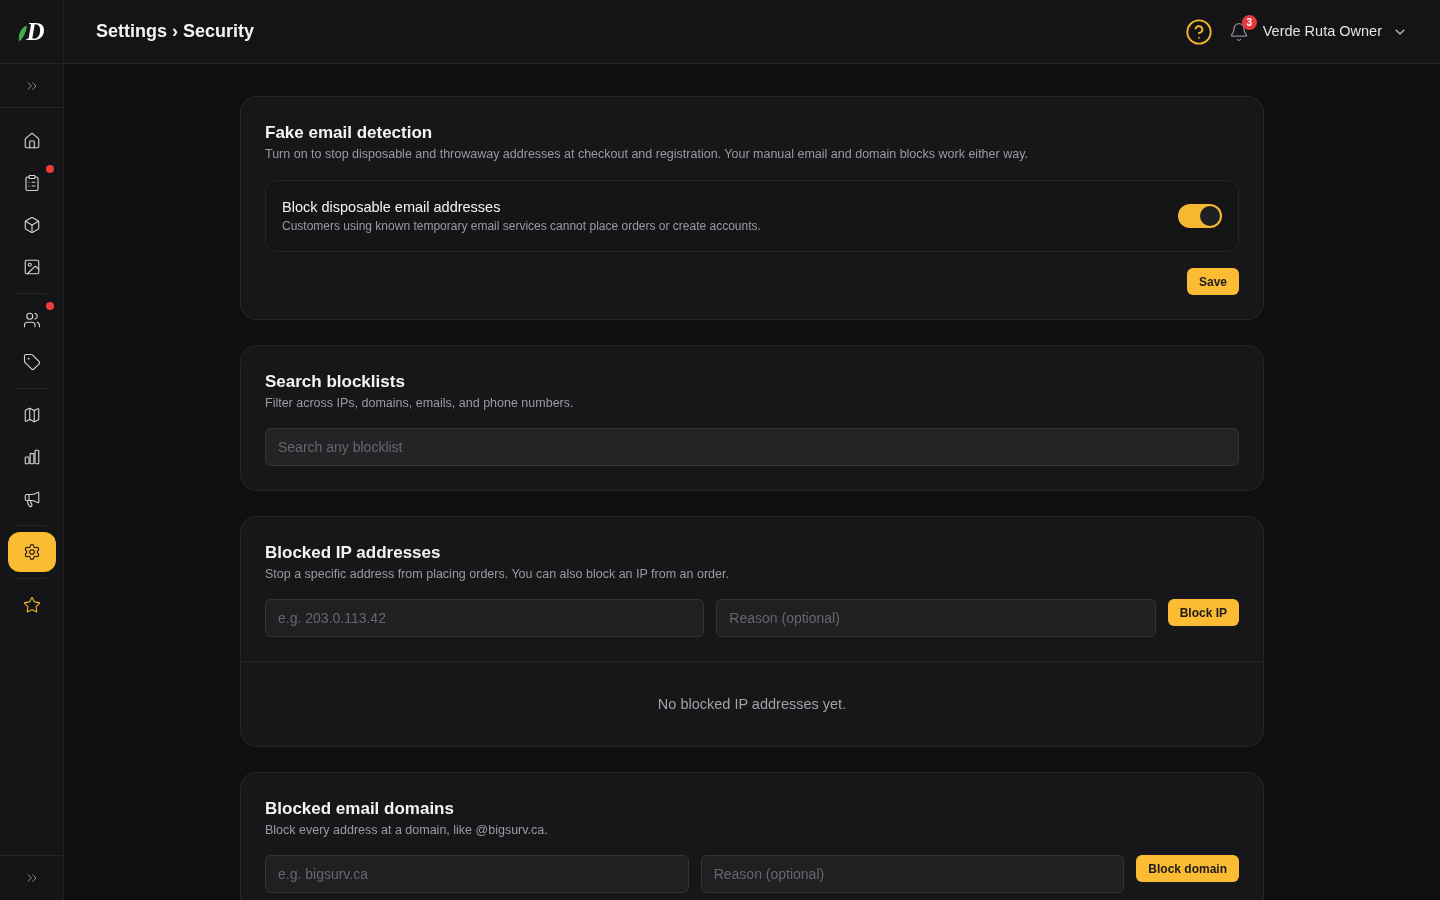 The height and width of the screenshot is (900, 1440). Describe the element at coordinates (407, 830) in the screenshot. I see `section-description: Block every address at a domain, like @bigsurv.ca.` at that location.